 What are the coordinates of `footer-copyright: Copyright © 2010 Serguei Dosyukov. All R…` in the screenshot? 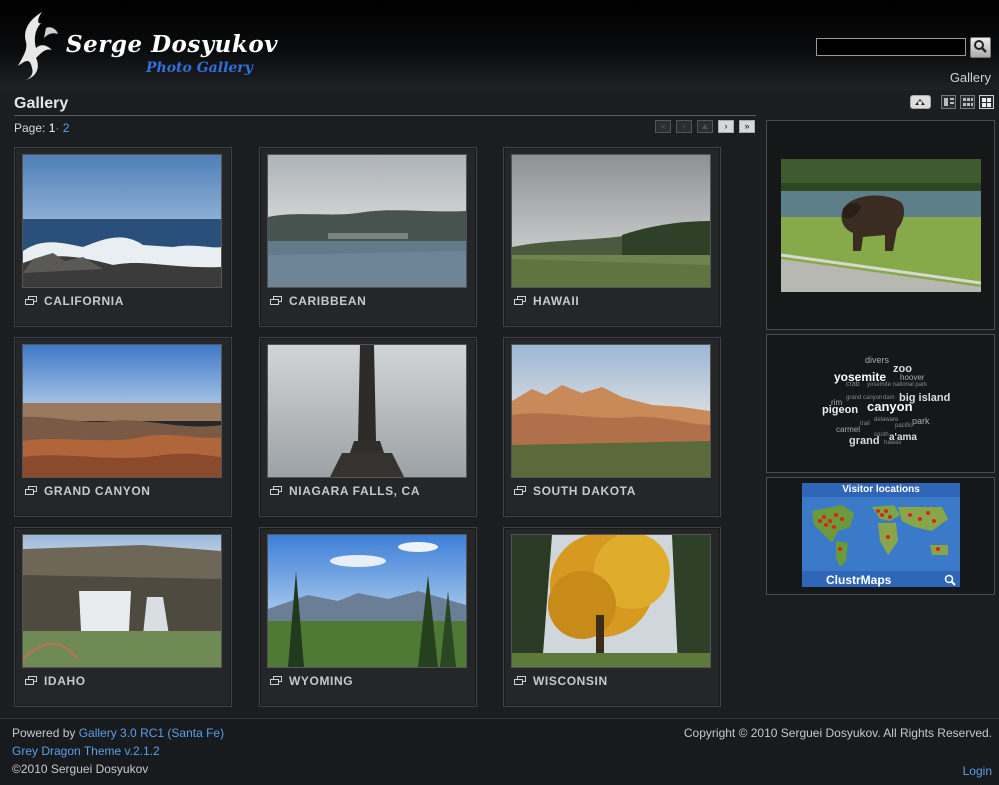 It's located at (837, 733).